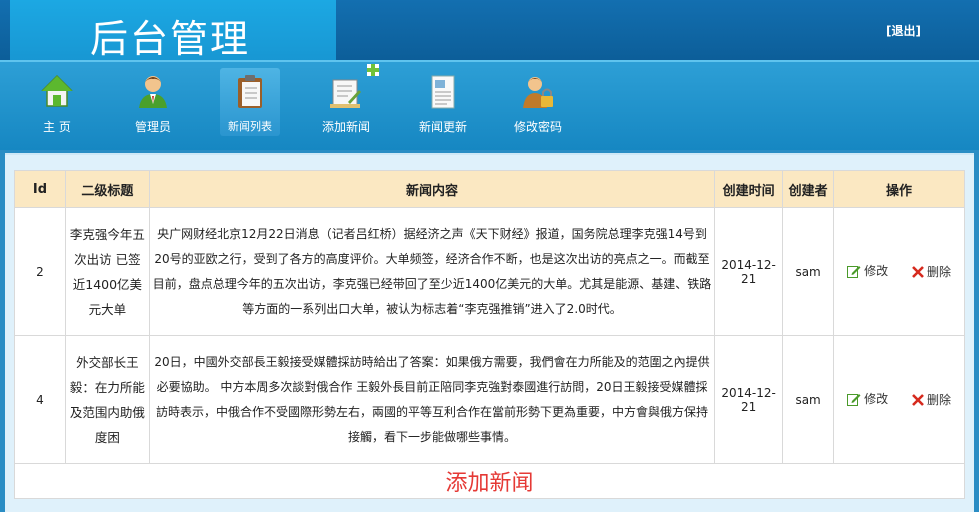 This screenshot has width=979, height=512. I want to click on nav-label-add-news: 添加新闻, so click(345, 127).